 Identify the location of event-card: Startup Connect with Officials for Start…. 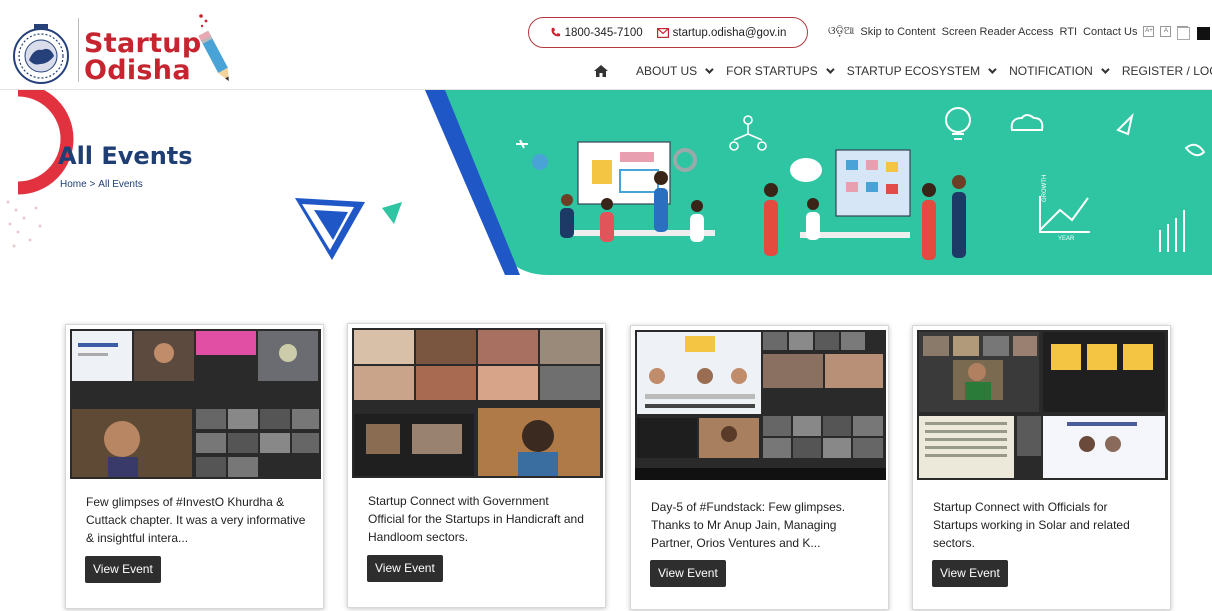
(1041, 467).